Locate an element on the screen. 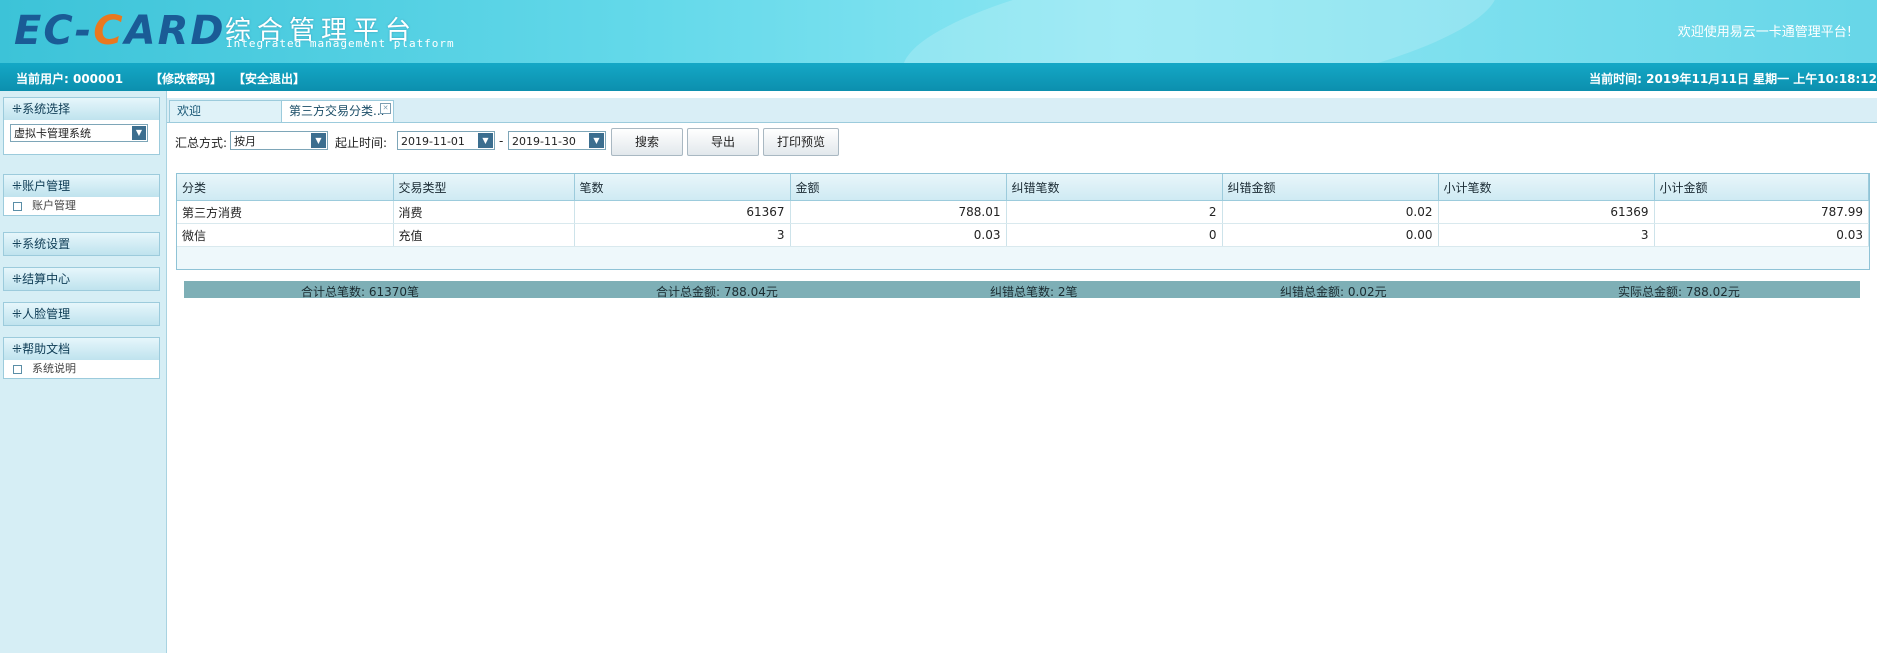 This screenshot has height=653, width=1877. help-header: ⁜帮助文档 is located at coordinates (81, 349).